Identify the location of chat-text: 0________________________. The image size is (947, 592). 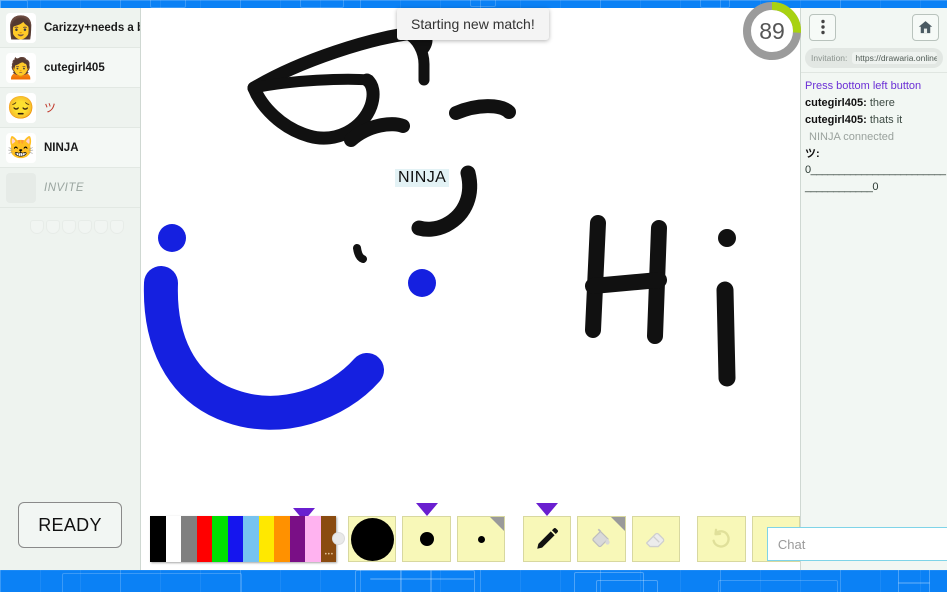
(875, 169).